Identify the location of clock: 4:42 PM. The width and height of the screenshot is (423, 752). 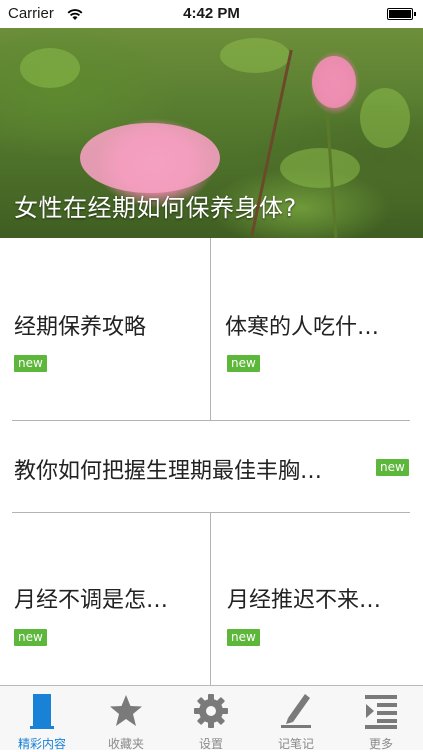
(211, 13).